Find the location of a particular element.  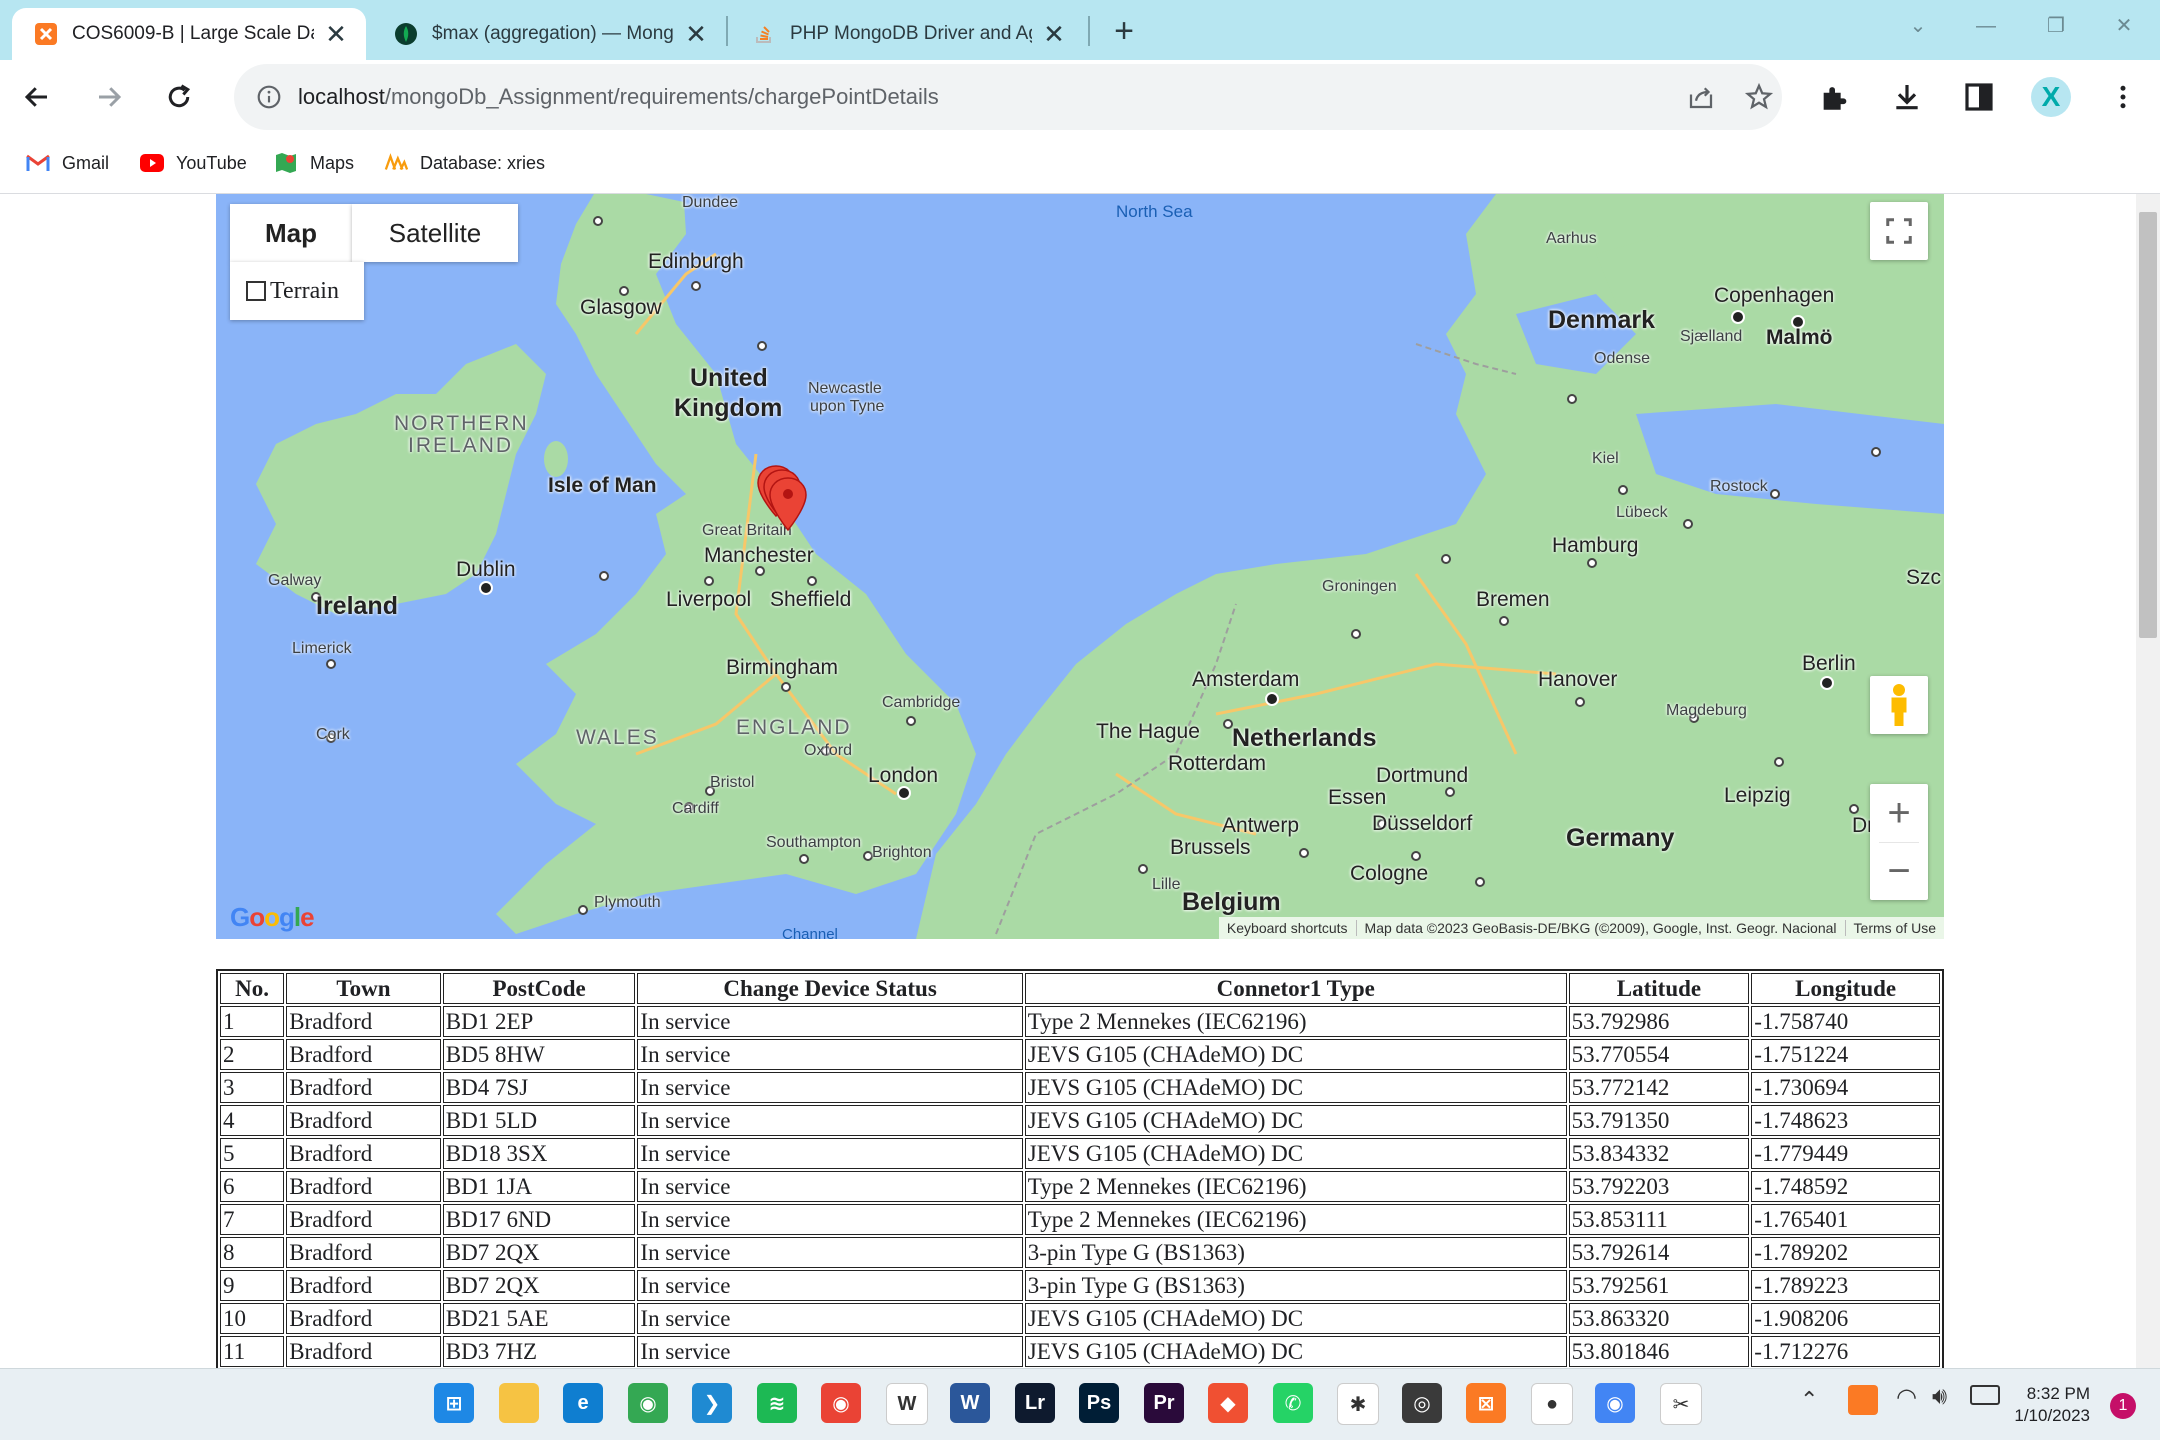

chrome-profile-icon: ◉ is located at coordinates (648, 1403).